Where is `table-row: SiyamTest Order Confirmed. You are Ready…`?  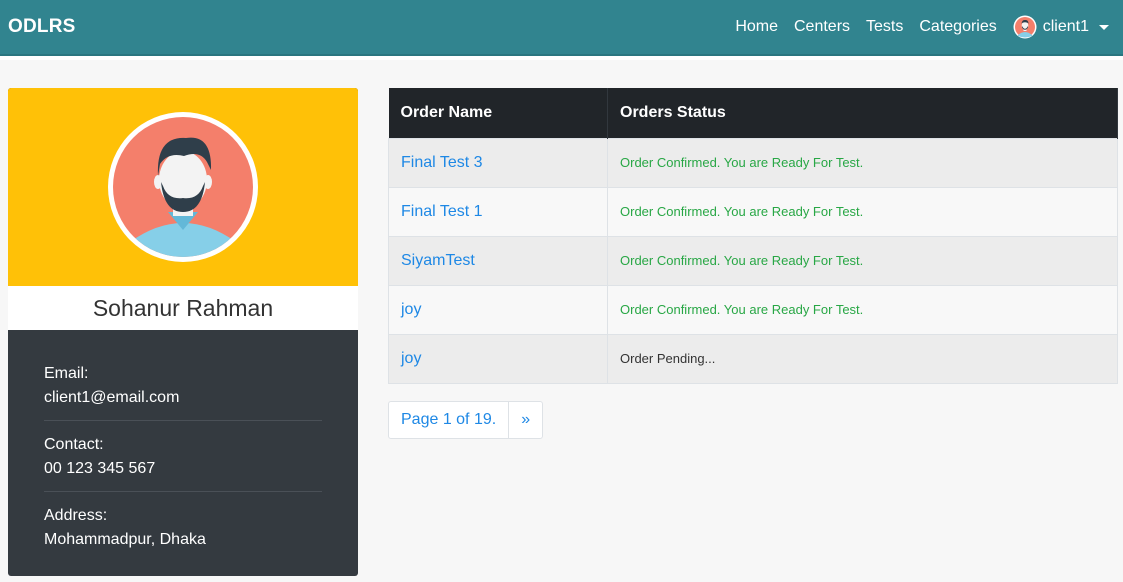 table-row: SiyamTest Order Confirmed. You are Ready… is located at coordinates (753, 260).